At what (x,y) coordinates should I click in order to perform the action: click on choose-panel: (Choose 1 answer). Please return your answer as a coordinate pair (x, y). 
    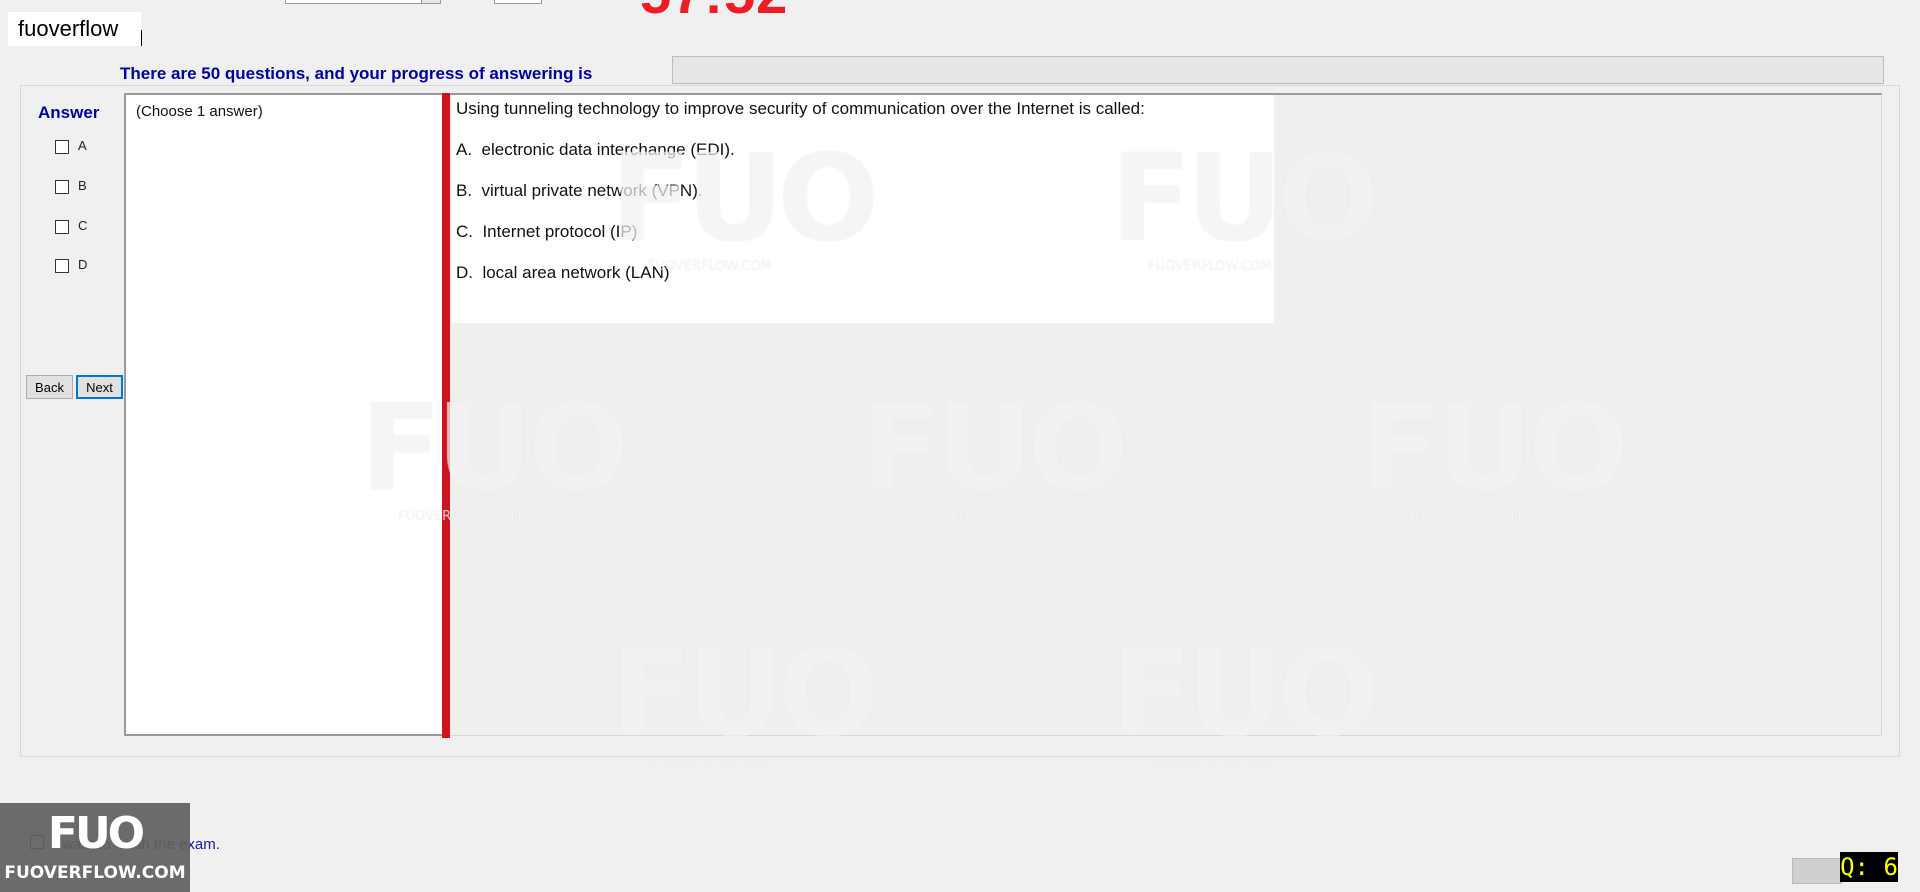
    Looking at the image, I should click on (284, 414).